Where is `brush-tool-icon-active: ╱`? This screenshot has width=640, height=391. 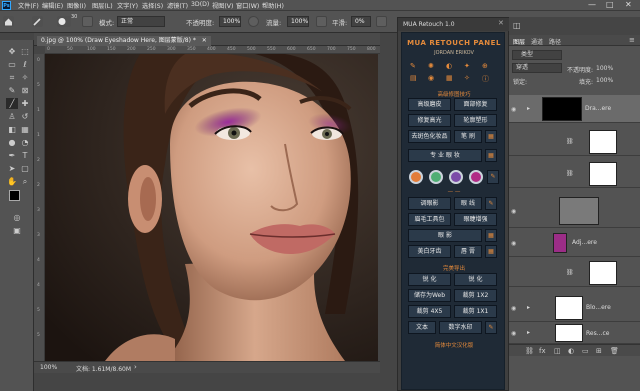
brush-tool-icon-active: ╱ is located at coordinates (12, 103).